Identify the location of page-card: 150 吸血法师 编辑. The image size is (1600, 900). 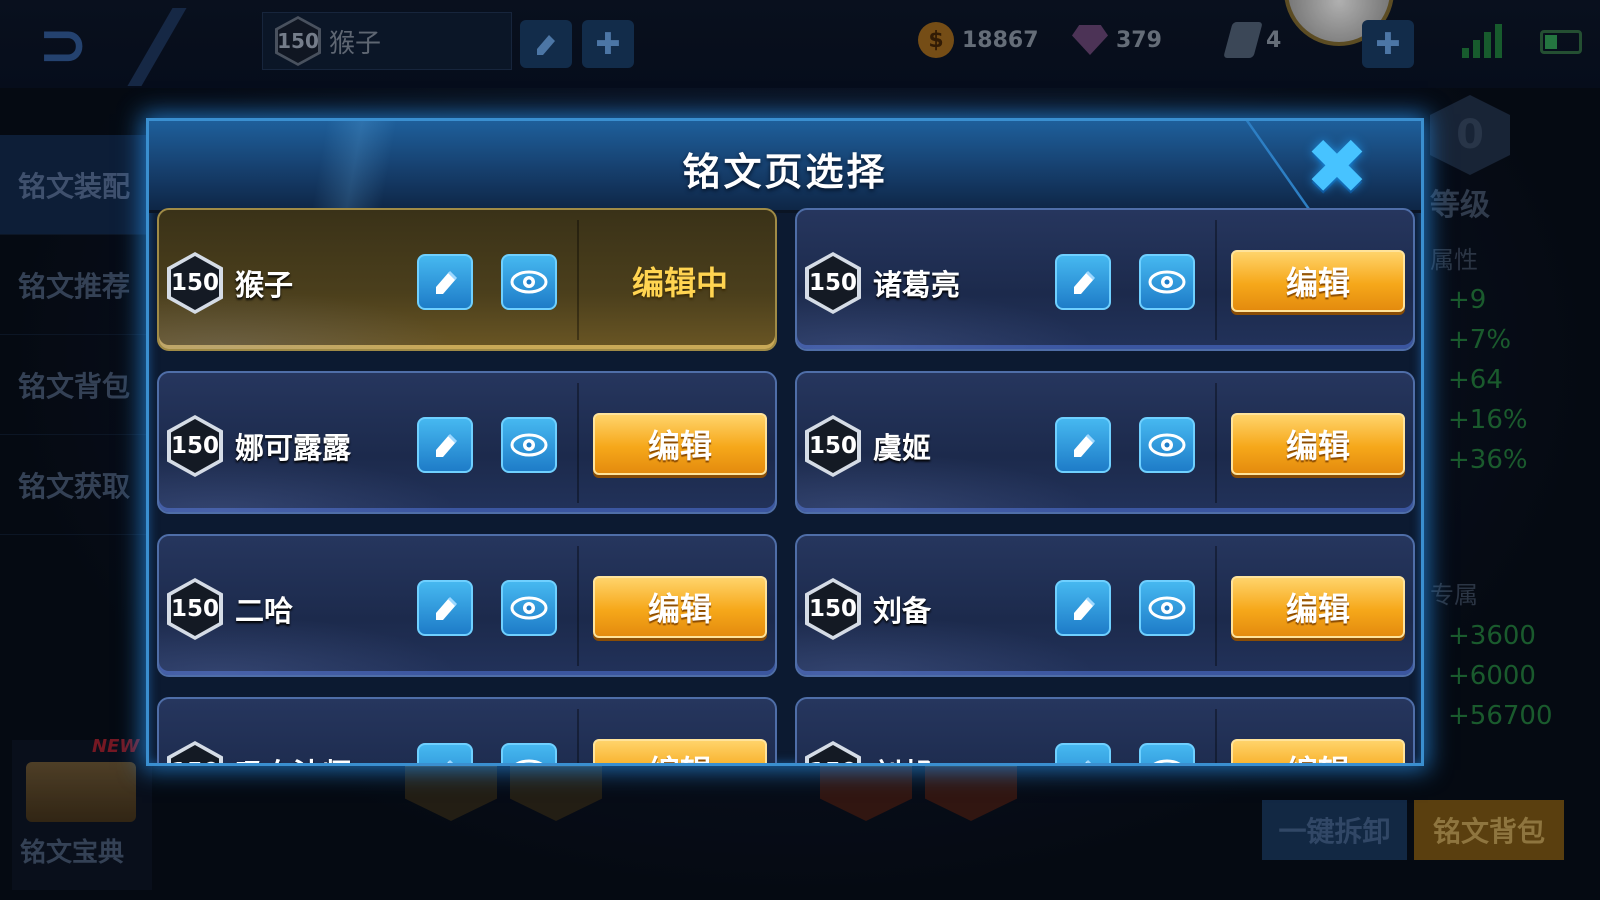
(467, 730).